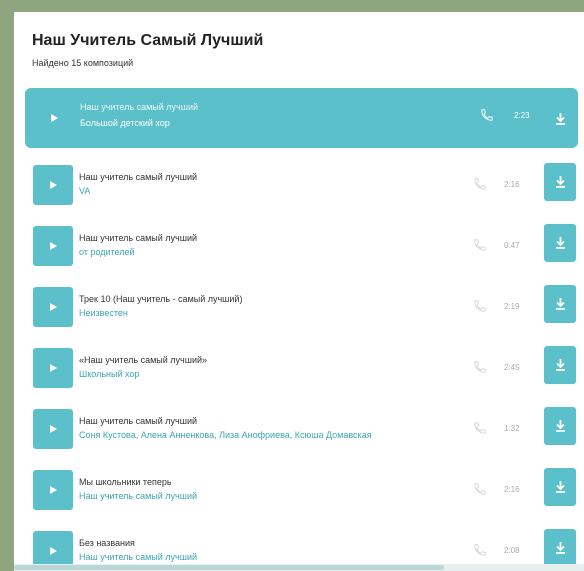 The width and height of the screenshot is (584, 571). I want to click on track-title: Без названия, so click(107, 543).